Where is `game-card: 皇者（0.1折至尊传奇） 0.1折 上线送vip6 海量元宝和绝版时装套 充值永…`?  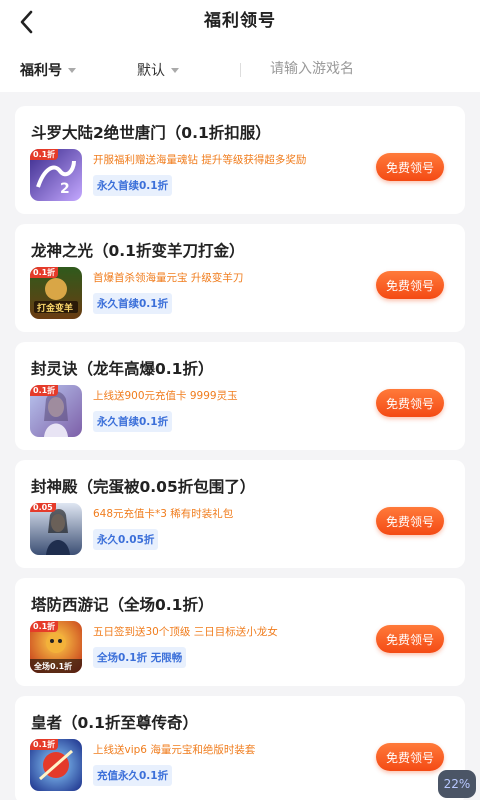 game-card: 皇者（0.1折至尊传奇） 0.1折 上线送vip6 海量元宝和绝版时装套 充值永… is located at coordinates (240, 748).